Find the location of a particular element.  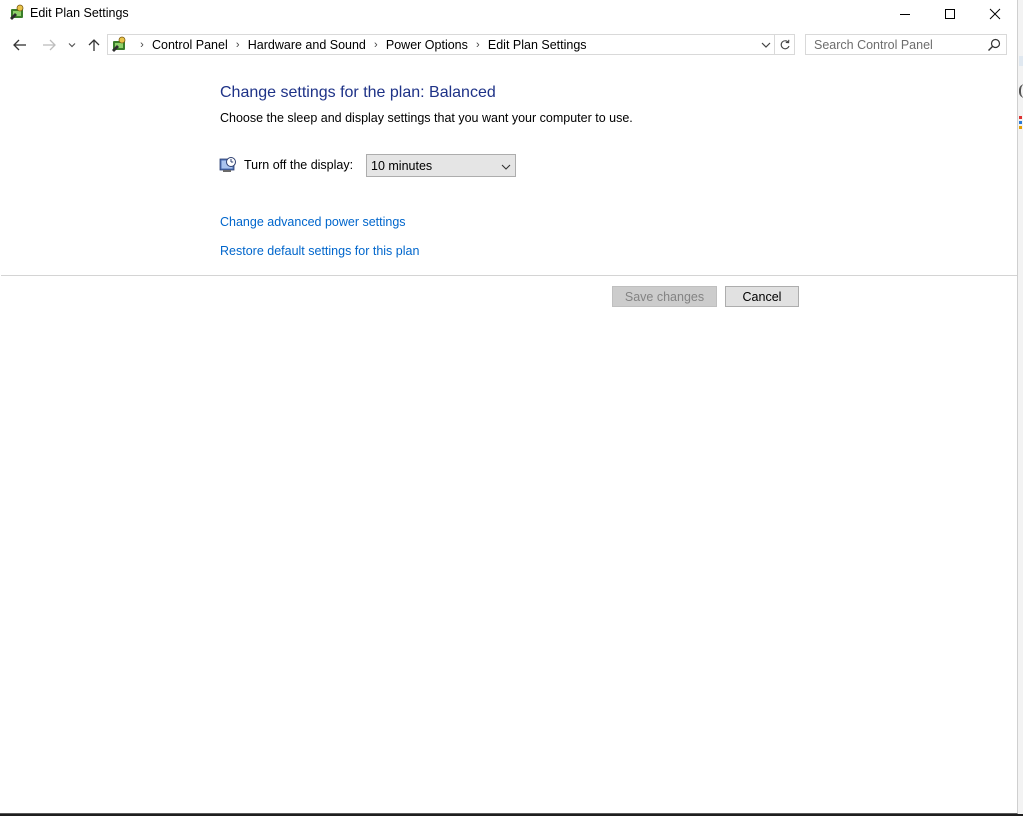

control-panel-icon is located at coordinates (17, 13).